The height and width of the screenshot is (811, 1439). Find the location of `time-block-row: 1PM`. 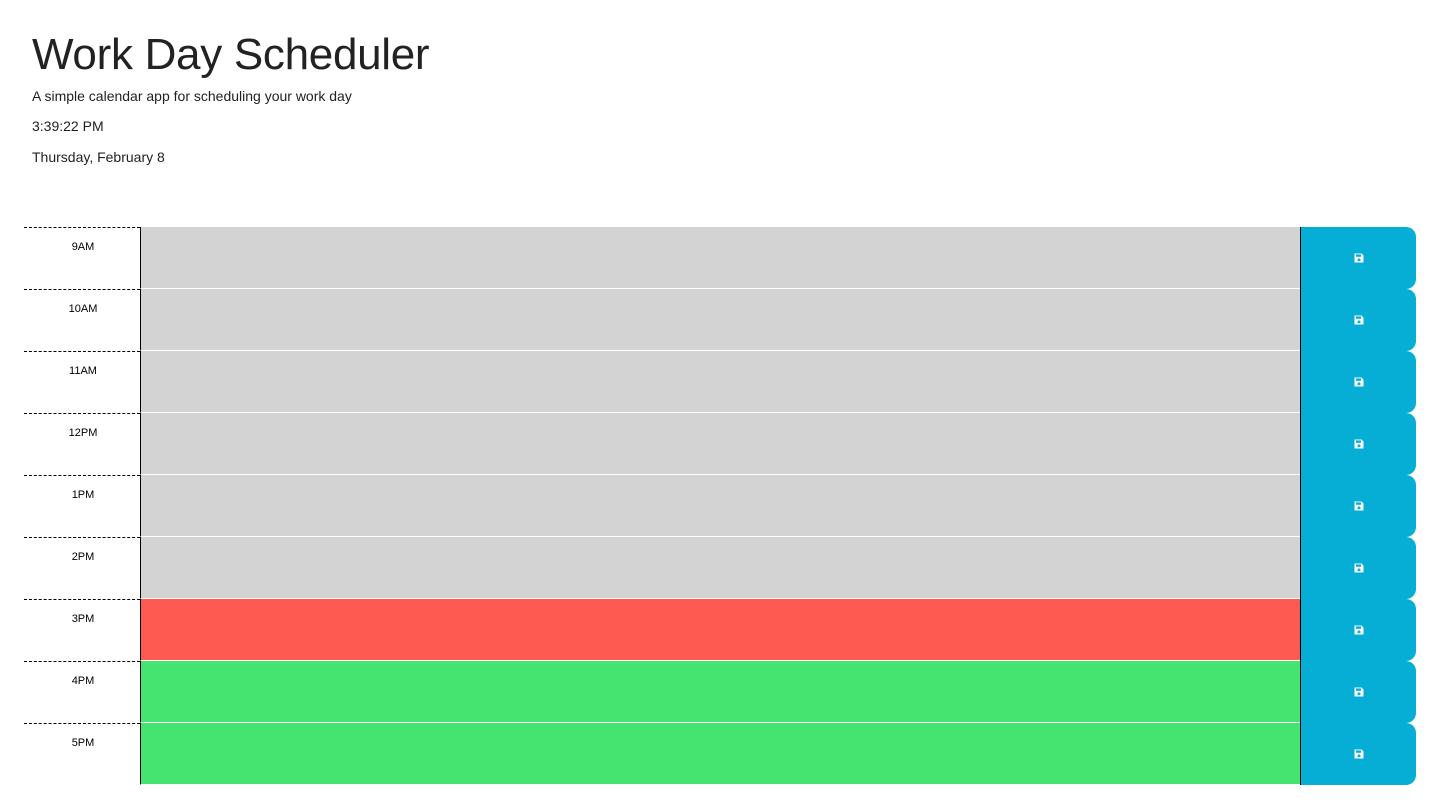

time-block-row: 1PM is located at coordinates (720, 506).